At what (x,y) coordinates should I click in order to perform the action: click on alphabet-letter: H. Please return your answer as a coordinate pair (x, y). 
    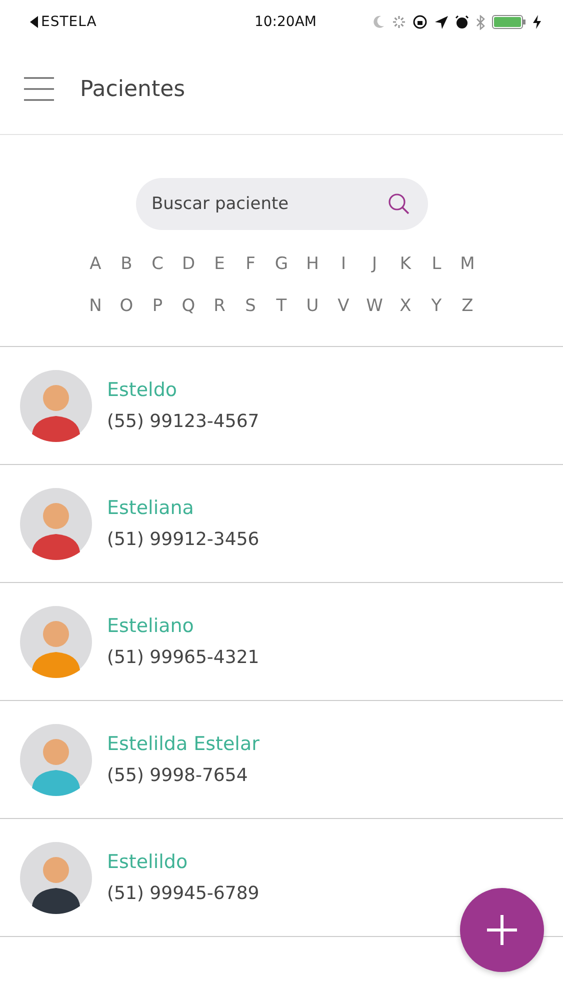
    Looking at the image, I should click on (312, 264).